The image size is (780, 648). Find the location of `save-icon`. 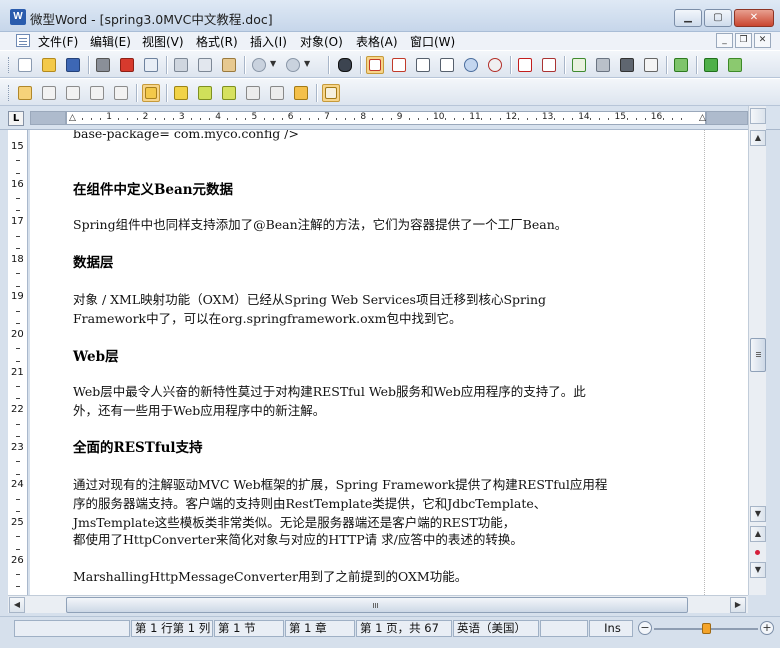

save-icon is located at coordinates (73, 65).